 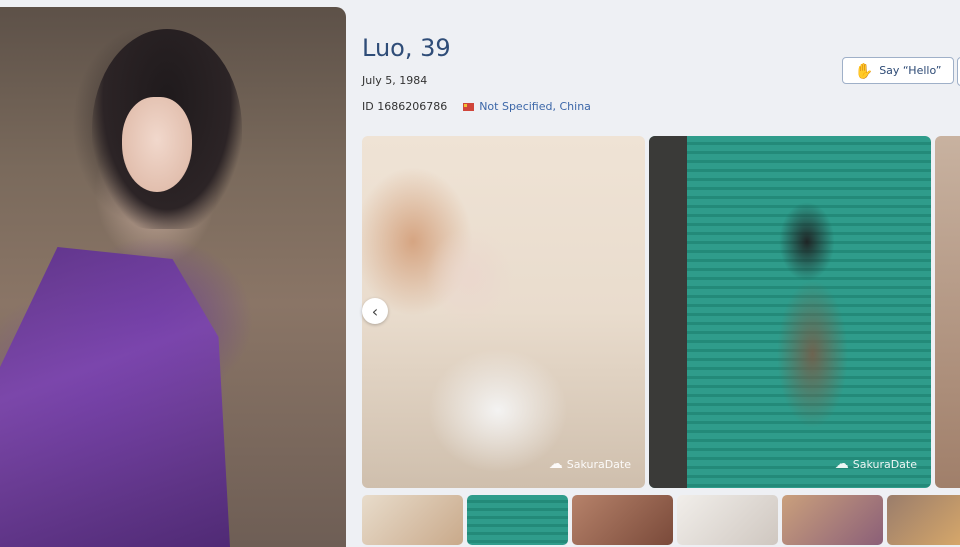 I want to click on profile-id-line: ID 1686206786 Not Specified, China, so click(x=476, y=106).